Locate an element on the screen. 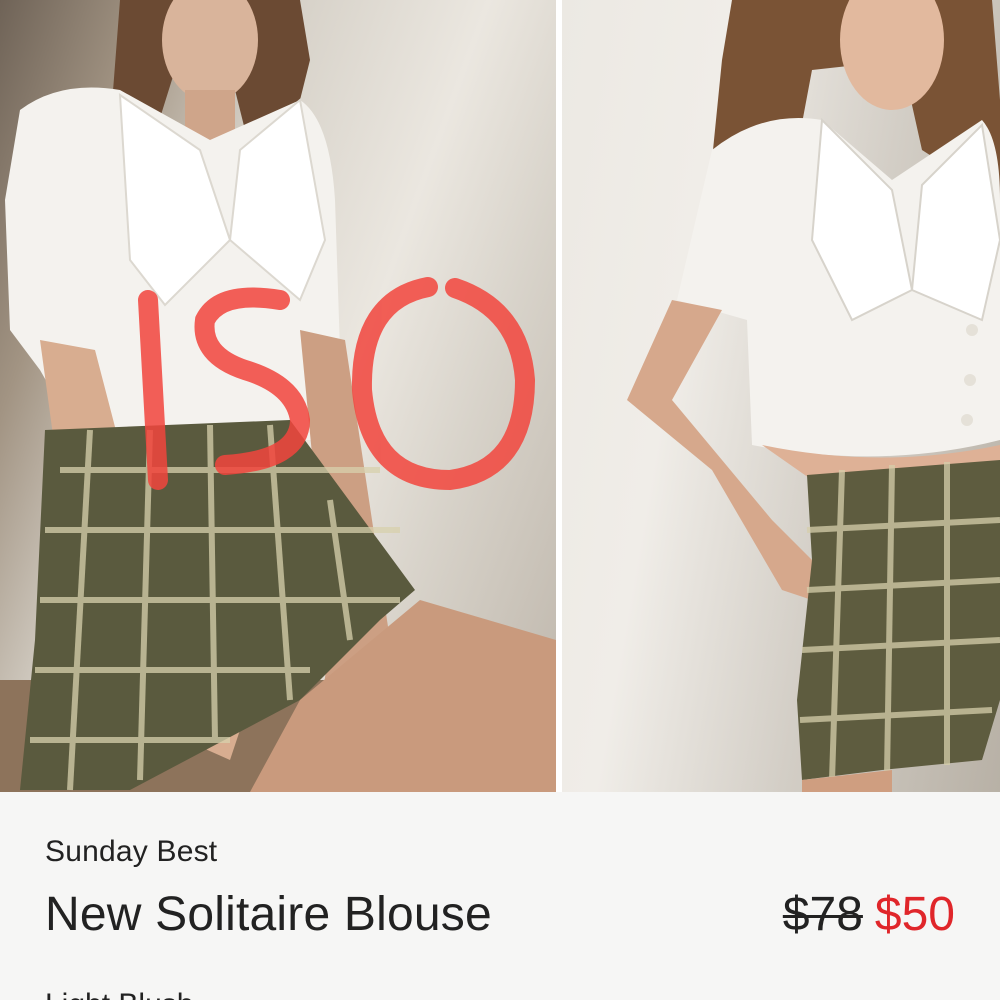  brand-name: Sunday Best is located at coordinates (131, 852).